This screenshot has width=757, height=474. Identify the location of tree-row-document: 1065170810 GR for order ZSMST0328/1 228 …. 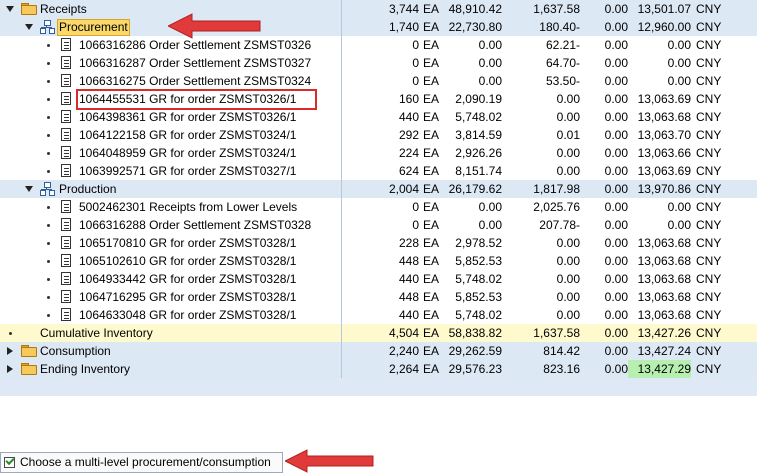
(378, 243).